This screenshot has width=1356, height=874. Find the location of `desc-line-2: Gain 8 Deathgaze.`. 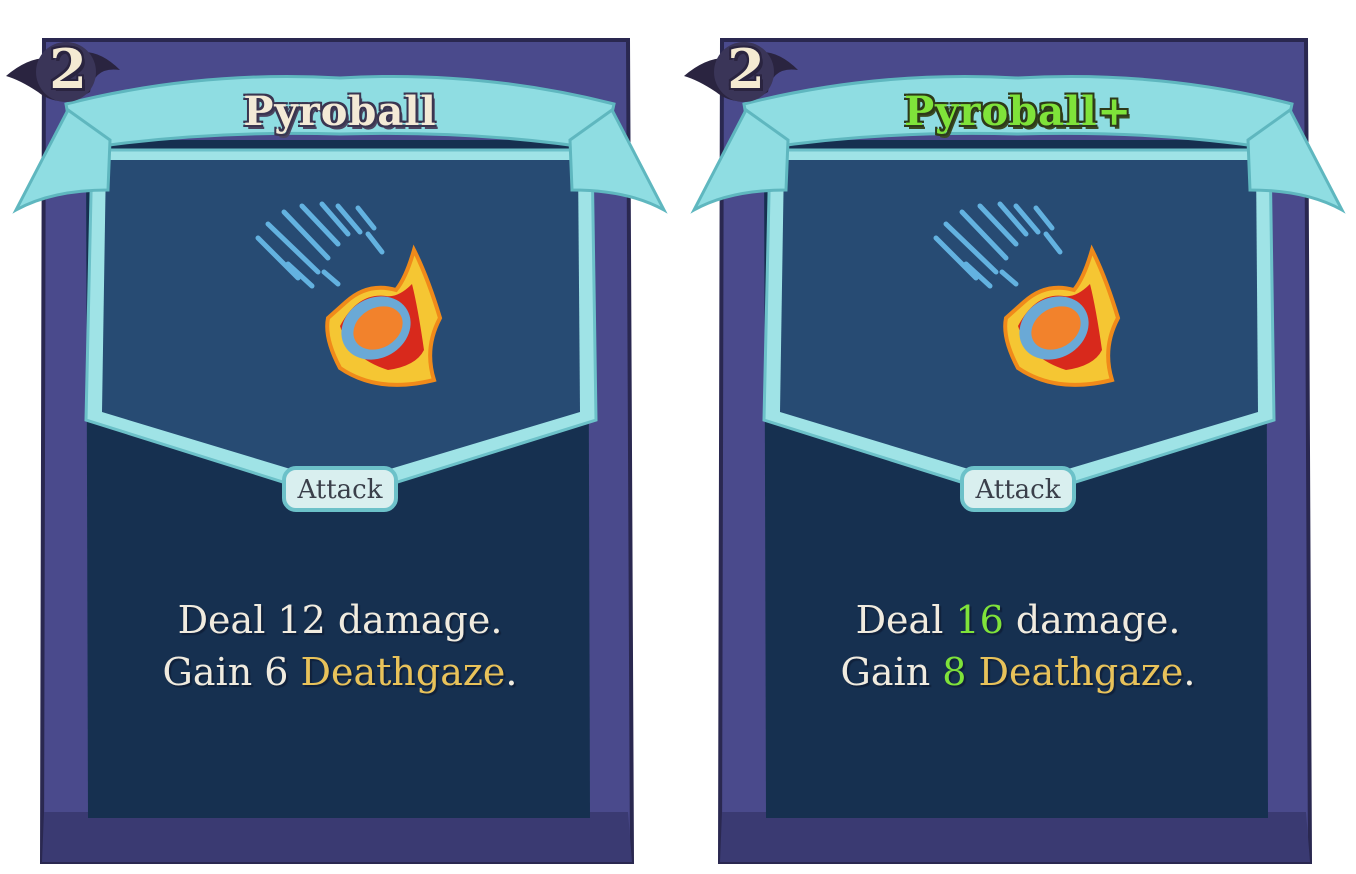

desc-line-2: Gain 8 Deathgaze. is located at coordinates (1018, 672).